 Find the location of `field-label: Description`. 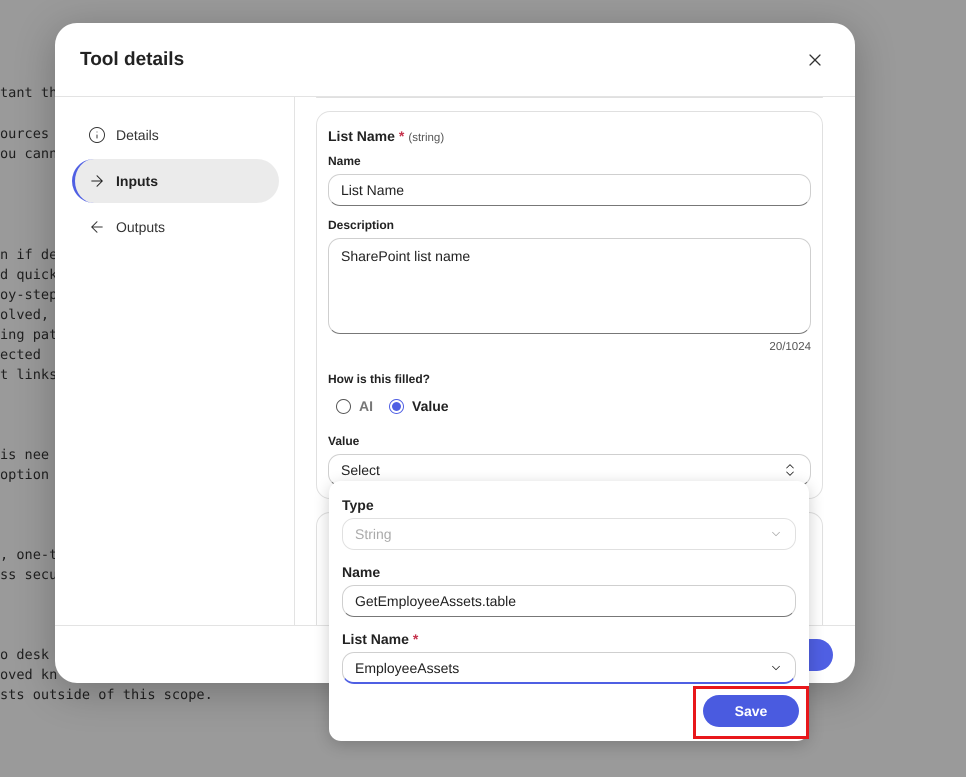

field-label: Description is located at coordinates (362, 225).